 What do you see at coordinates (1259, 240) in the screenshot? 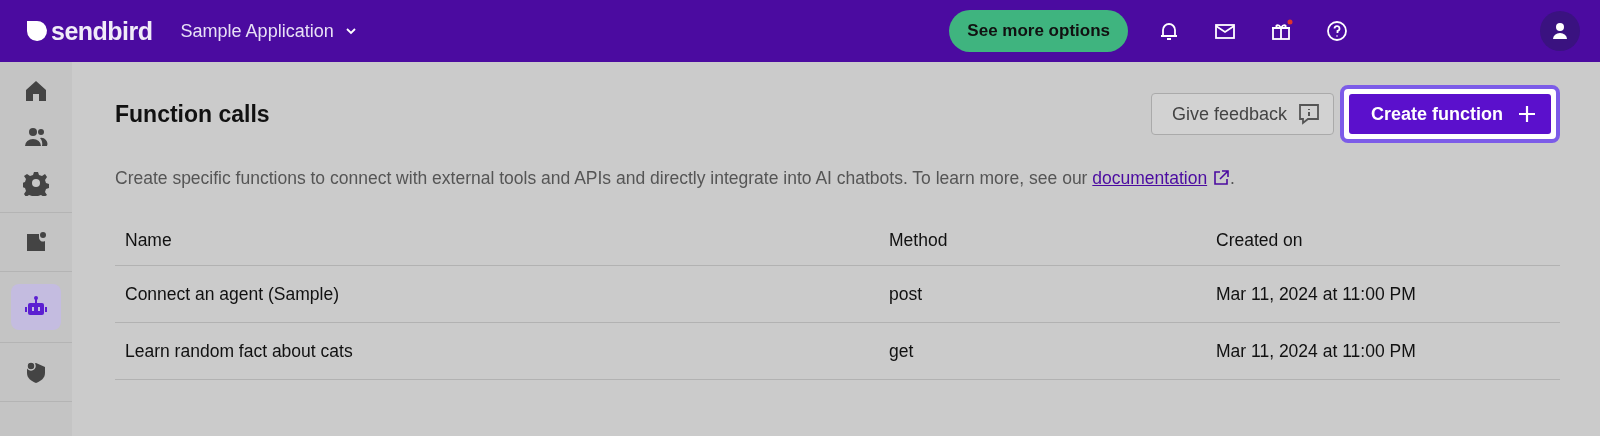
I see `column-header: Created on` at bounding box center [1259, 240].